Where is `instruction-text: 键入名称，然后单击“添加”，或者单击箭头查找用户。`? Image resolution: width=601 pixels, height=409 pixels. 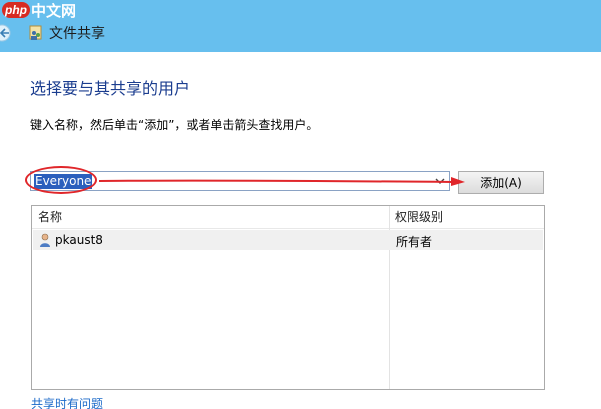 instruction-text: 键入名称，然后单击“添加”，或者单击箭头查找用户。 is located at coordinates (174, 125).